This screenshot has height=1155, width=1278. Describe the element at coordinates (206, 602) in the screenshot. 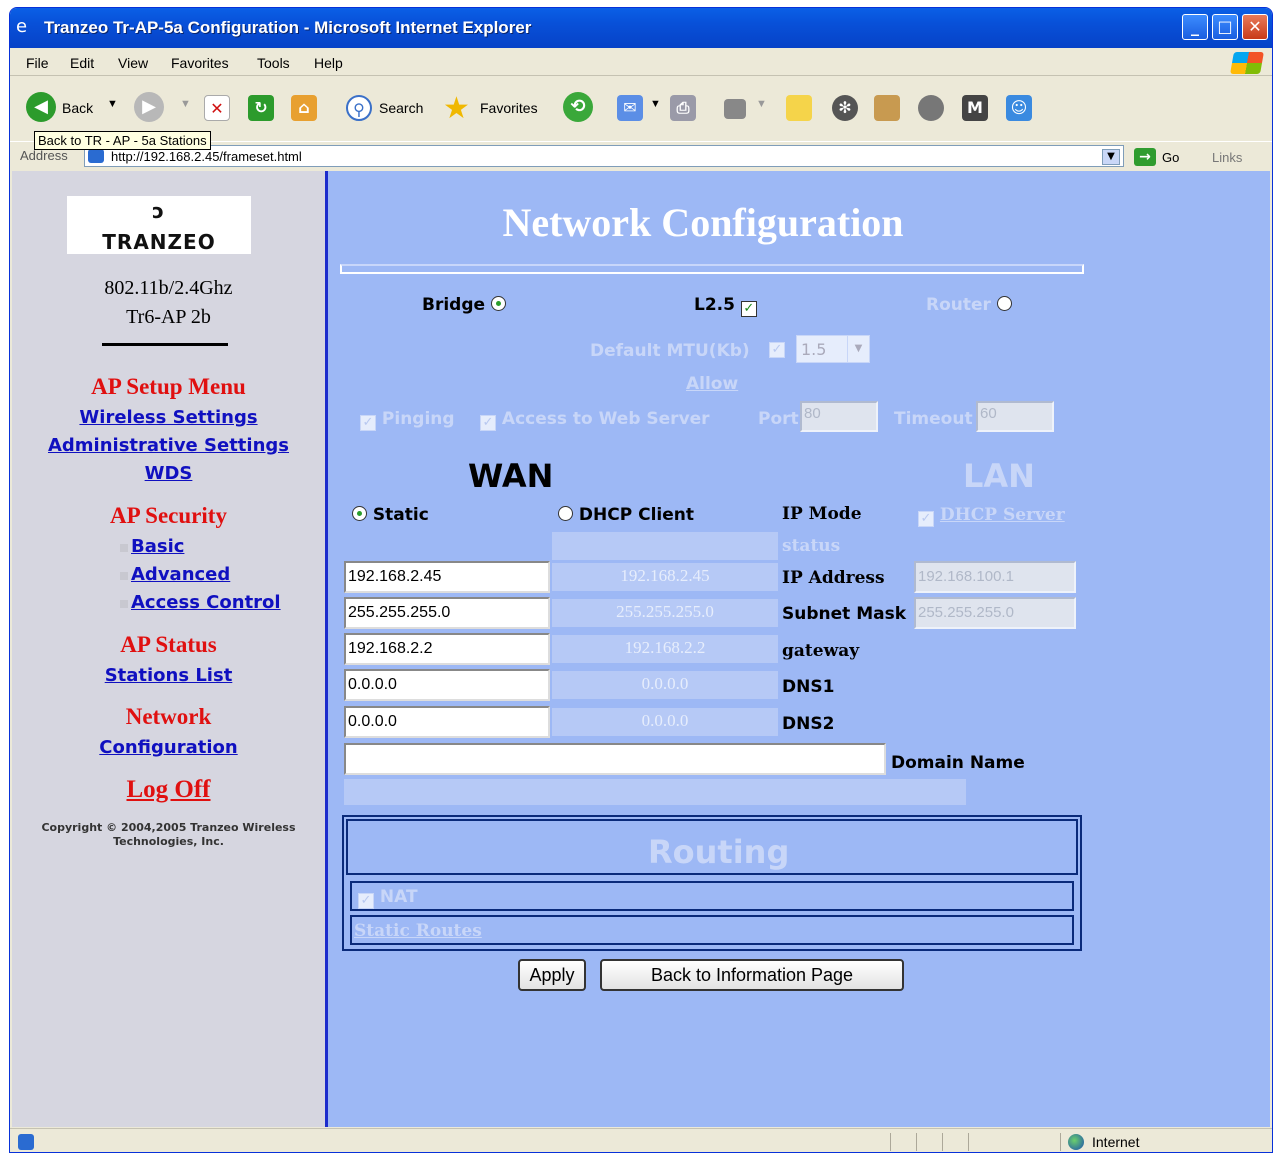

I see `access-control-link: Access Control` at that location.